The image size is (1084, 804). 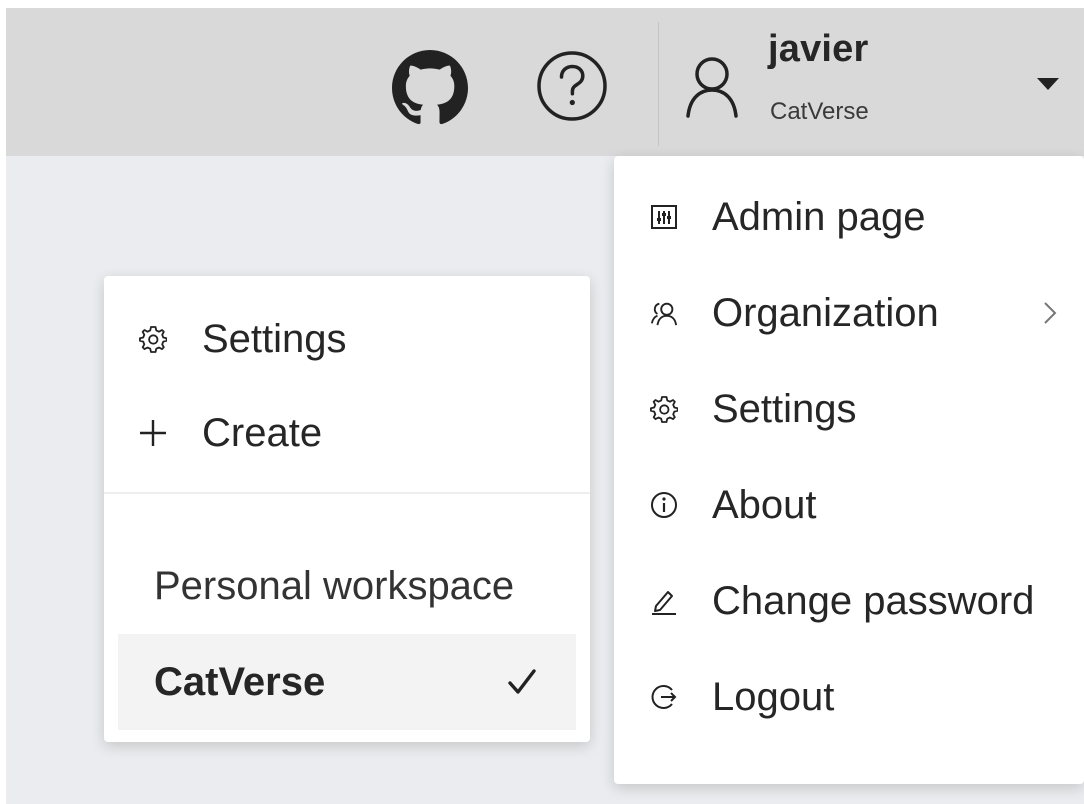 I want to click on help-button, so click(x=572, y=86).